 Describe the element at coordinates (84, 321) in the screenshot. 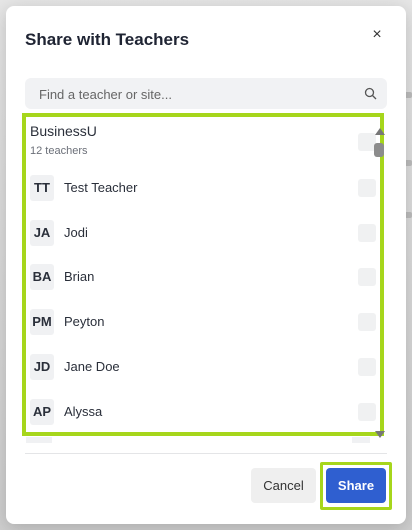

I see `teacher-name: Peyton` at that location.